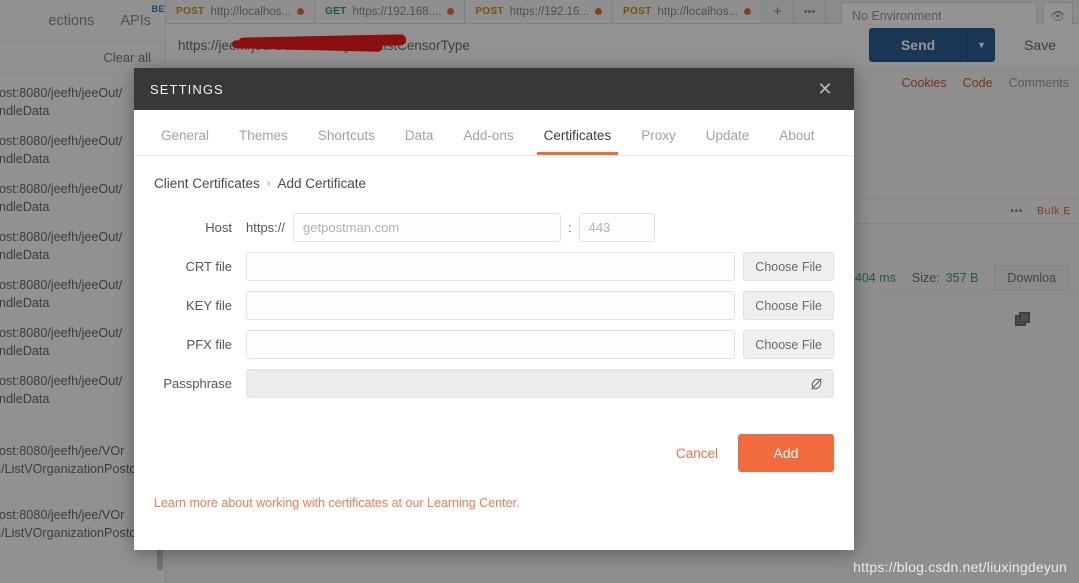 The image size is (1079, 583). Describe the element at coordinates (727, 135) in the screenshot. I see `tab-update-label: Update` at that location.